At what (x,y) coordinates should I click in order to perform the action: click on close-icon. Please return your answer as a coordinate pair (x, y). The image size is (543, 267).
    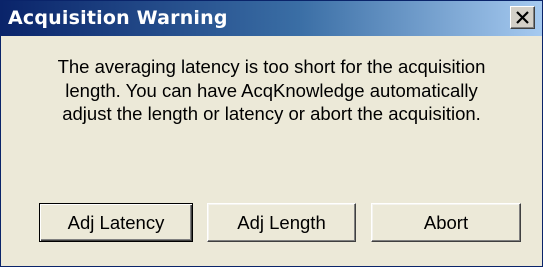
    Looking at the image, I should click on (522, 17).